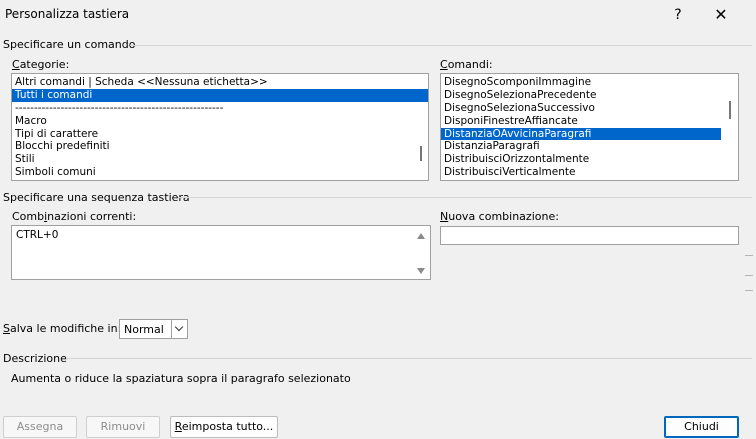  I want to click on help-icon: ?, so click(678, 15).